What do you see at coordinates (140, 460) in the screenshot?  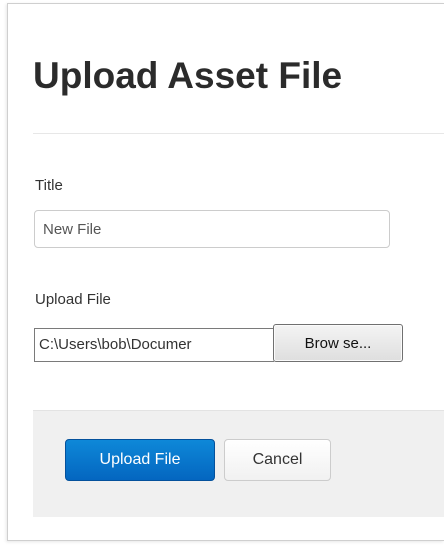 I see `upload-file-button: Upload File` at bounding box center [140, 460].